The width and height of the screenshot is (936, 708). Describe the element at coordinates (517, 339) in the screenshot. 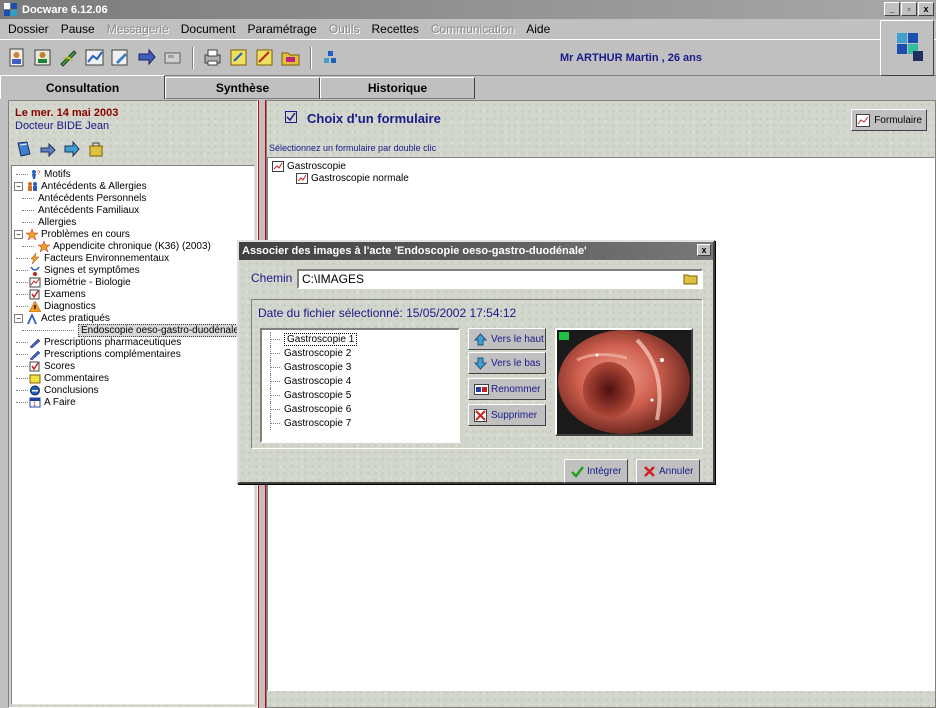

I see `move-up-label: Vers le haut` at that location.